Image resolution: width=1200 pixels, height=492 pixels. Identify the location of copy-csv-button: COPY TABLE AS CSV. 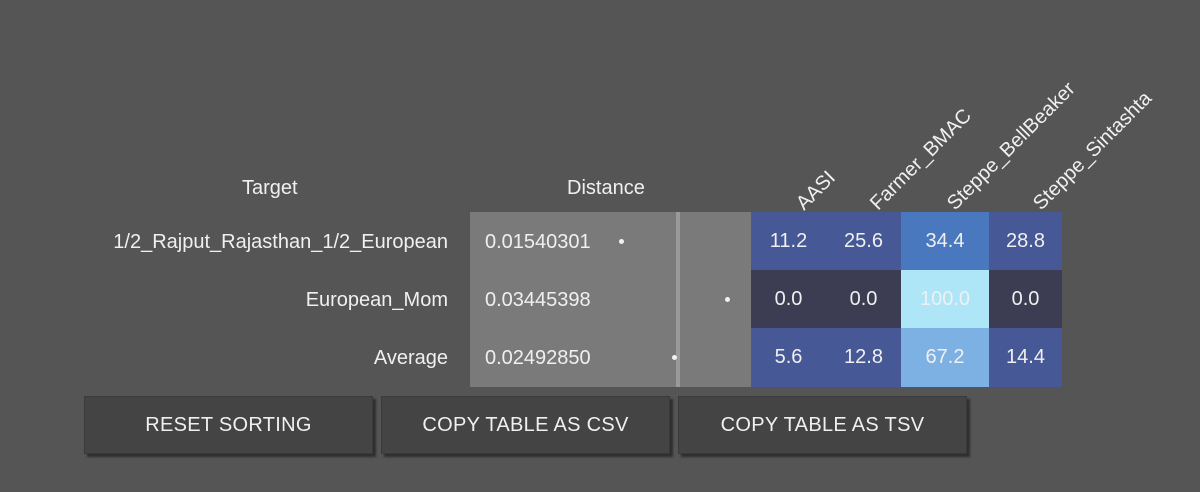
(525, 425).